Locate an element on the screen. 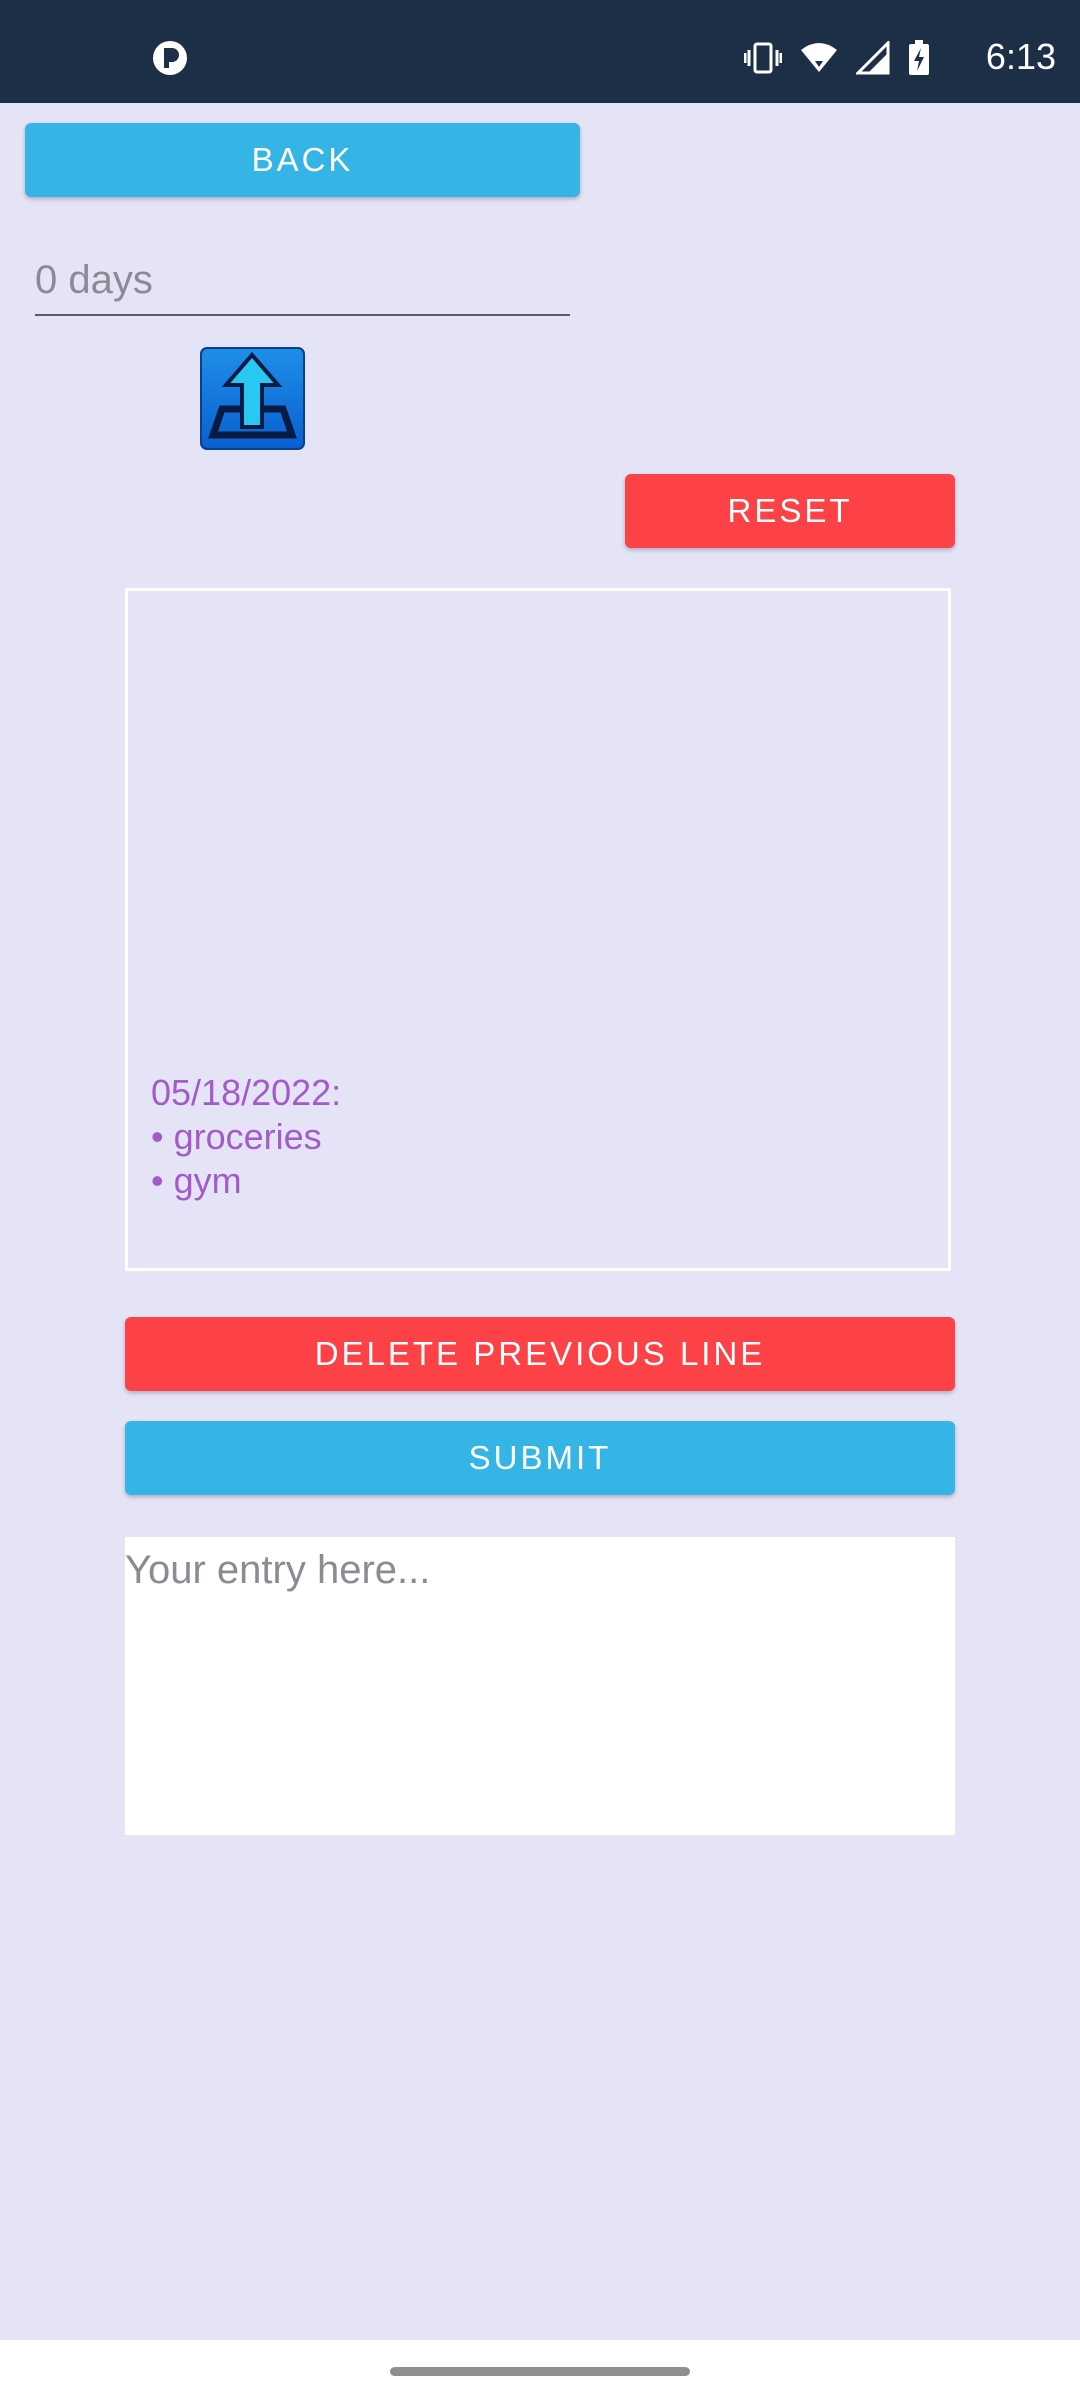 The image size is (1080, 2400). system-icons is located at coordinates (837, 58).